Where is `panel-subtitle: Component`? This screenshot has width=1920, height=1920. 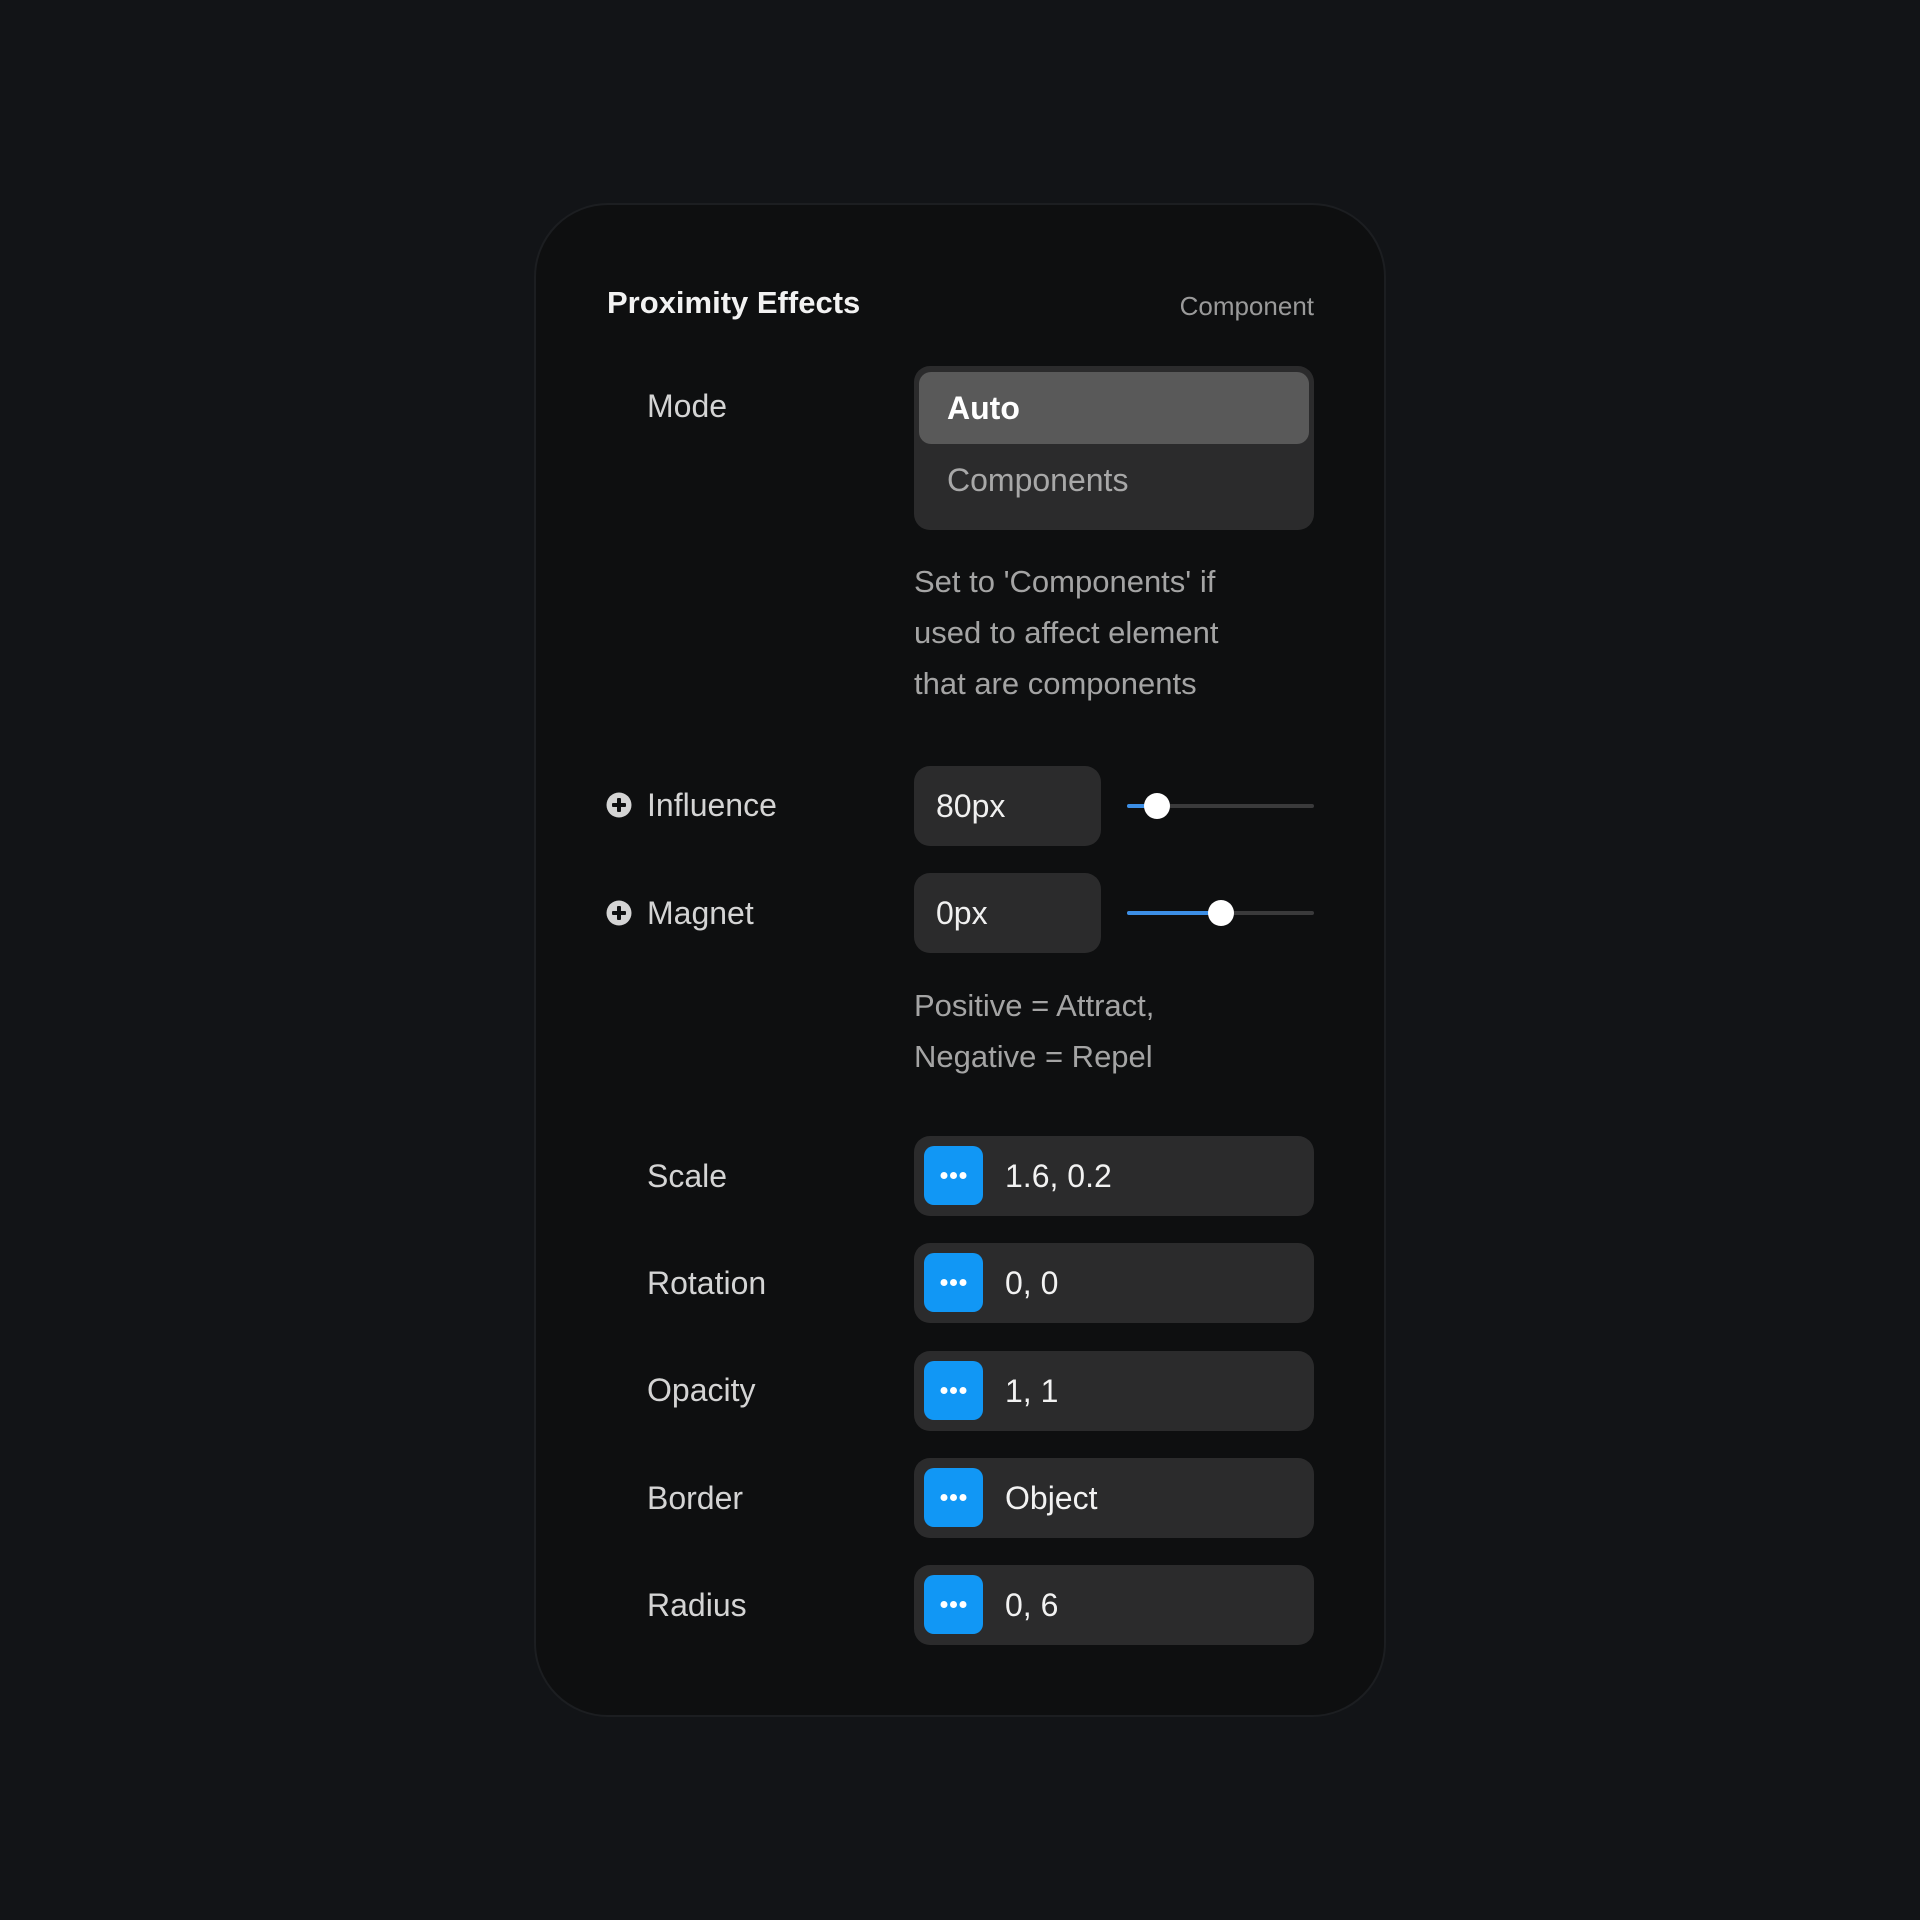
panel-subtitle: Component is located at coordinates (1246, 306).